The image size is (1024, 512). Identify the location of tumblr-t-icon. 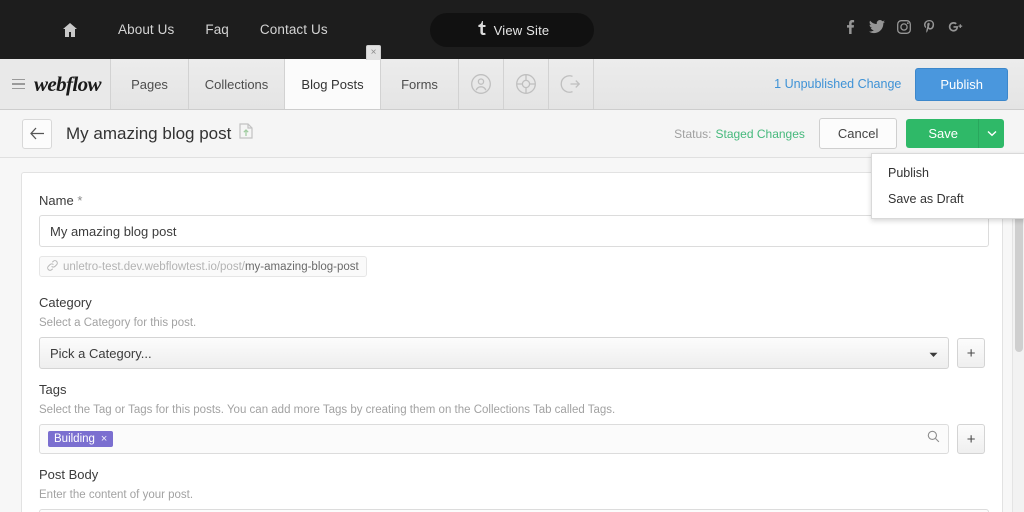
(480, 30).